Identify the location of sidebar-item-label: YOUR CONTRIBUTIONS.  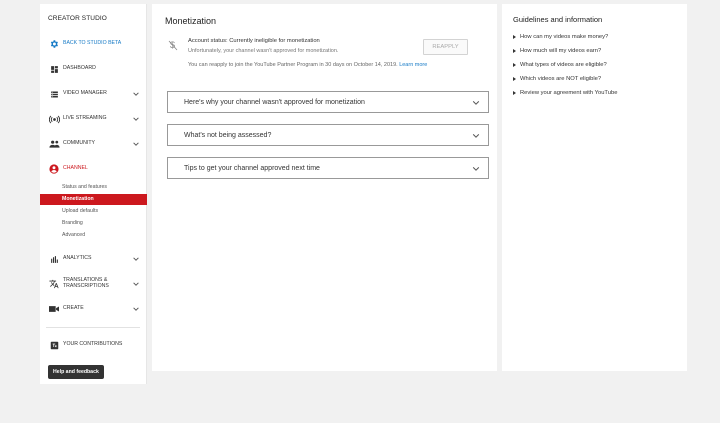
(93, 344).